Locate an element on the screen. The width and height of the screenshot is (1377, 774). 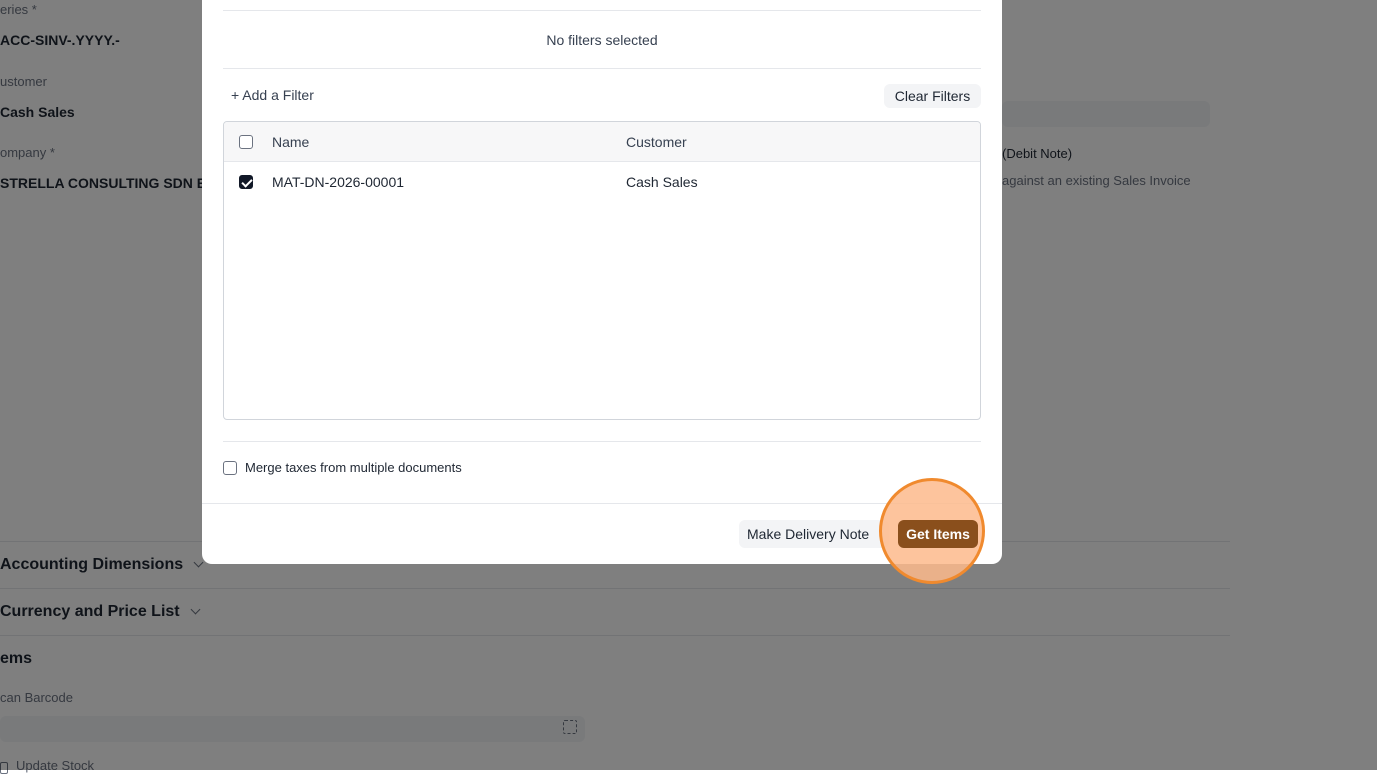
make-delivery-note-button: Make Delivery Note is located at coordinates (814, 534).